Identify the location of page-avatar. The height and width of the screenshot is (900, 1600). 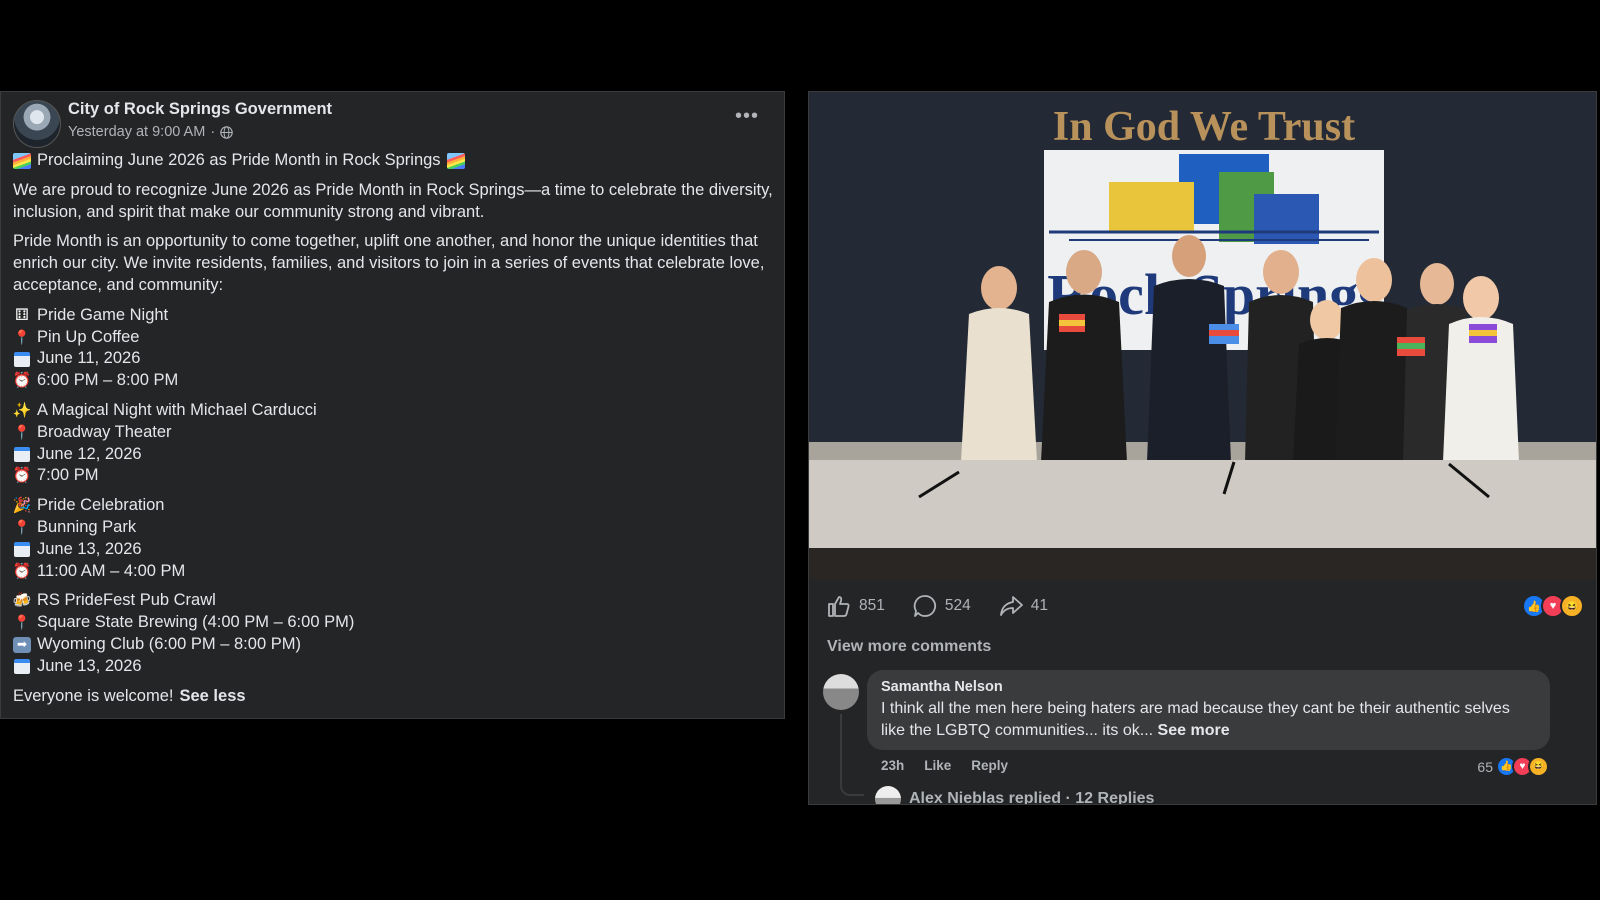
(37, 124).